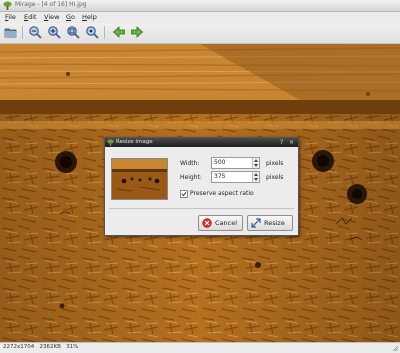 The height and width of the screenshot is (353, 400). What do you see at coordinates (191, 177) in the screenshot?
I see `height-label: Height:` at bounding box center [191, 177].